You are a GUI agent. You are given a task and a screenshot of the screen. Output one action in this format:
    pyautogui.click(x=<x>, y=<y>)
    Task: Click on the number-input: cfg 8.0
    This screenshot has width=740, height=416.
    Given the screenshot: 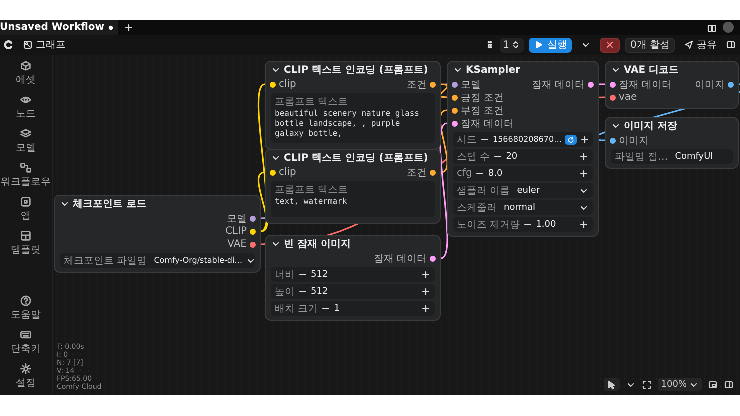 What is the action you would take?
    pyautogui.click(x=523, y=173)
    